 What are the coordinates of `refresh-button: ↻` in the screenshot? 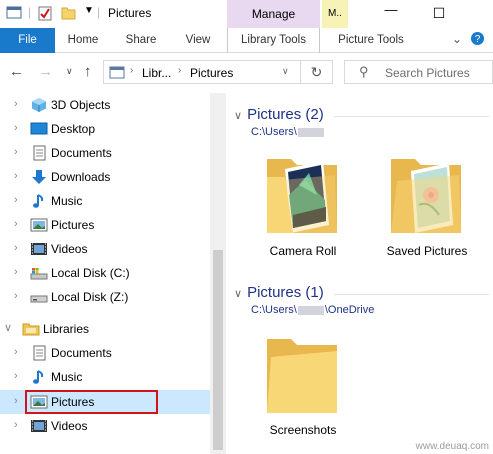 It's located at (317, 72).